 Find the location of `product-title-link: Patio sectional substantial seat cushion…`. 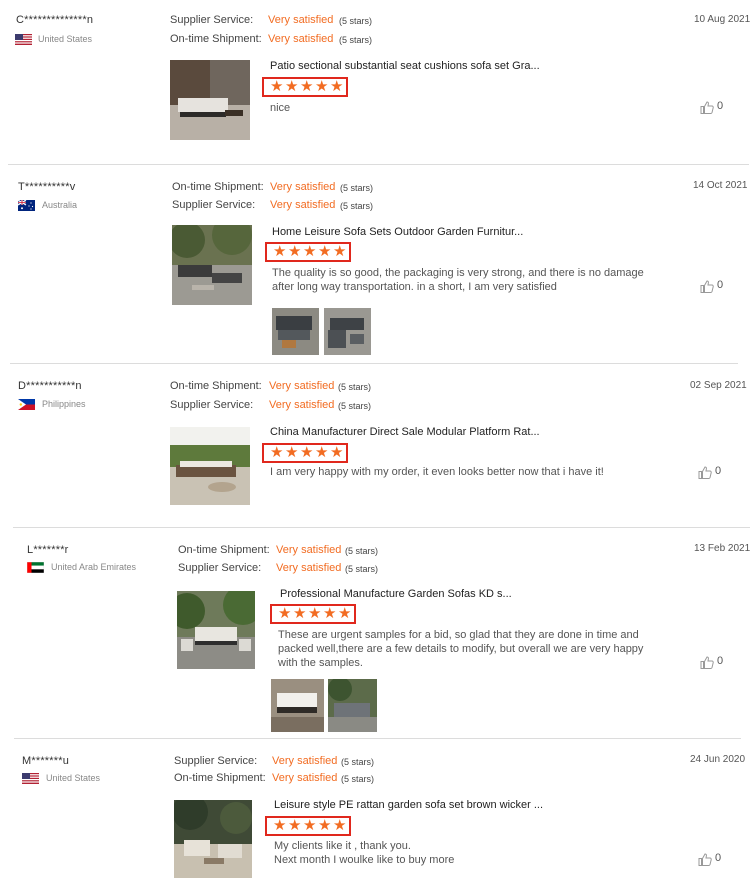

product-title-link: Patio sectional substantial seat cushion… is located at coordinates (405, 66).